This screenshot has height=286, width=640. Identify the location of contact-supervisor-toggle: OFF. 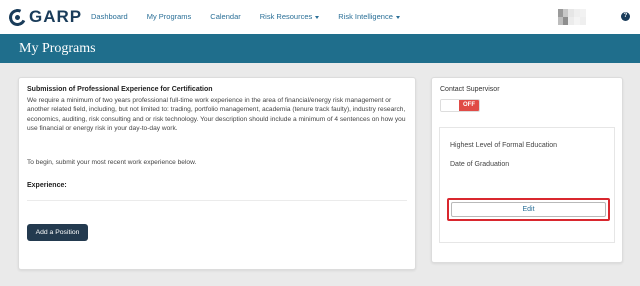
(460, 105).